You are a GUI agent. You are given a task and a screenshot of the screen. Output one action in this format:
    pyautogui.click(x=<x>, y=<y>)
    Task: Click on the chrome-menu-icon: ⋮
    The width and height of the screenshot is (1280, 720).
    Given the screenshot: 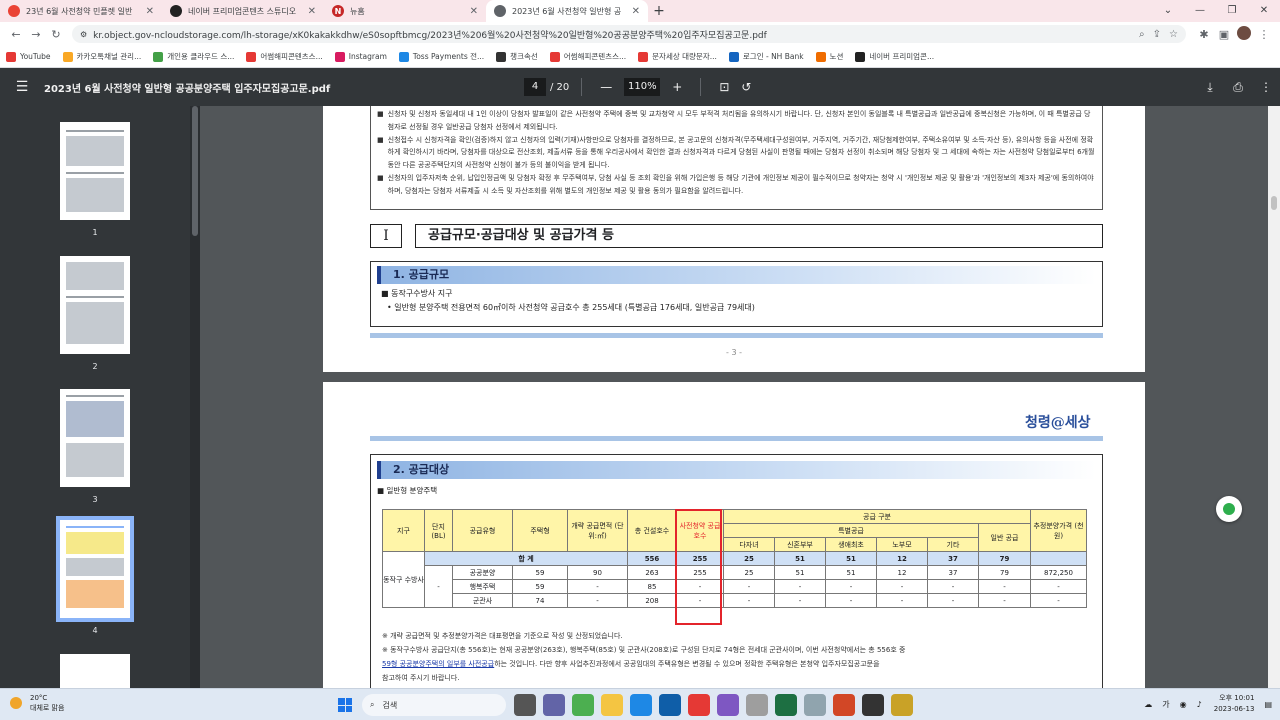 What is the action you would take?
    pyautogui.click(x=1264, y=34)
    